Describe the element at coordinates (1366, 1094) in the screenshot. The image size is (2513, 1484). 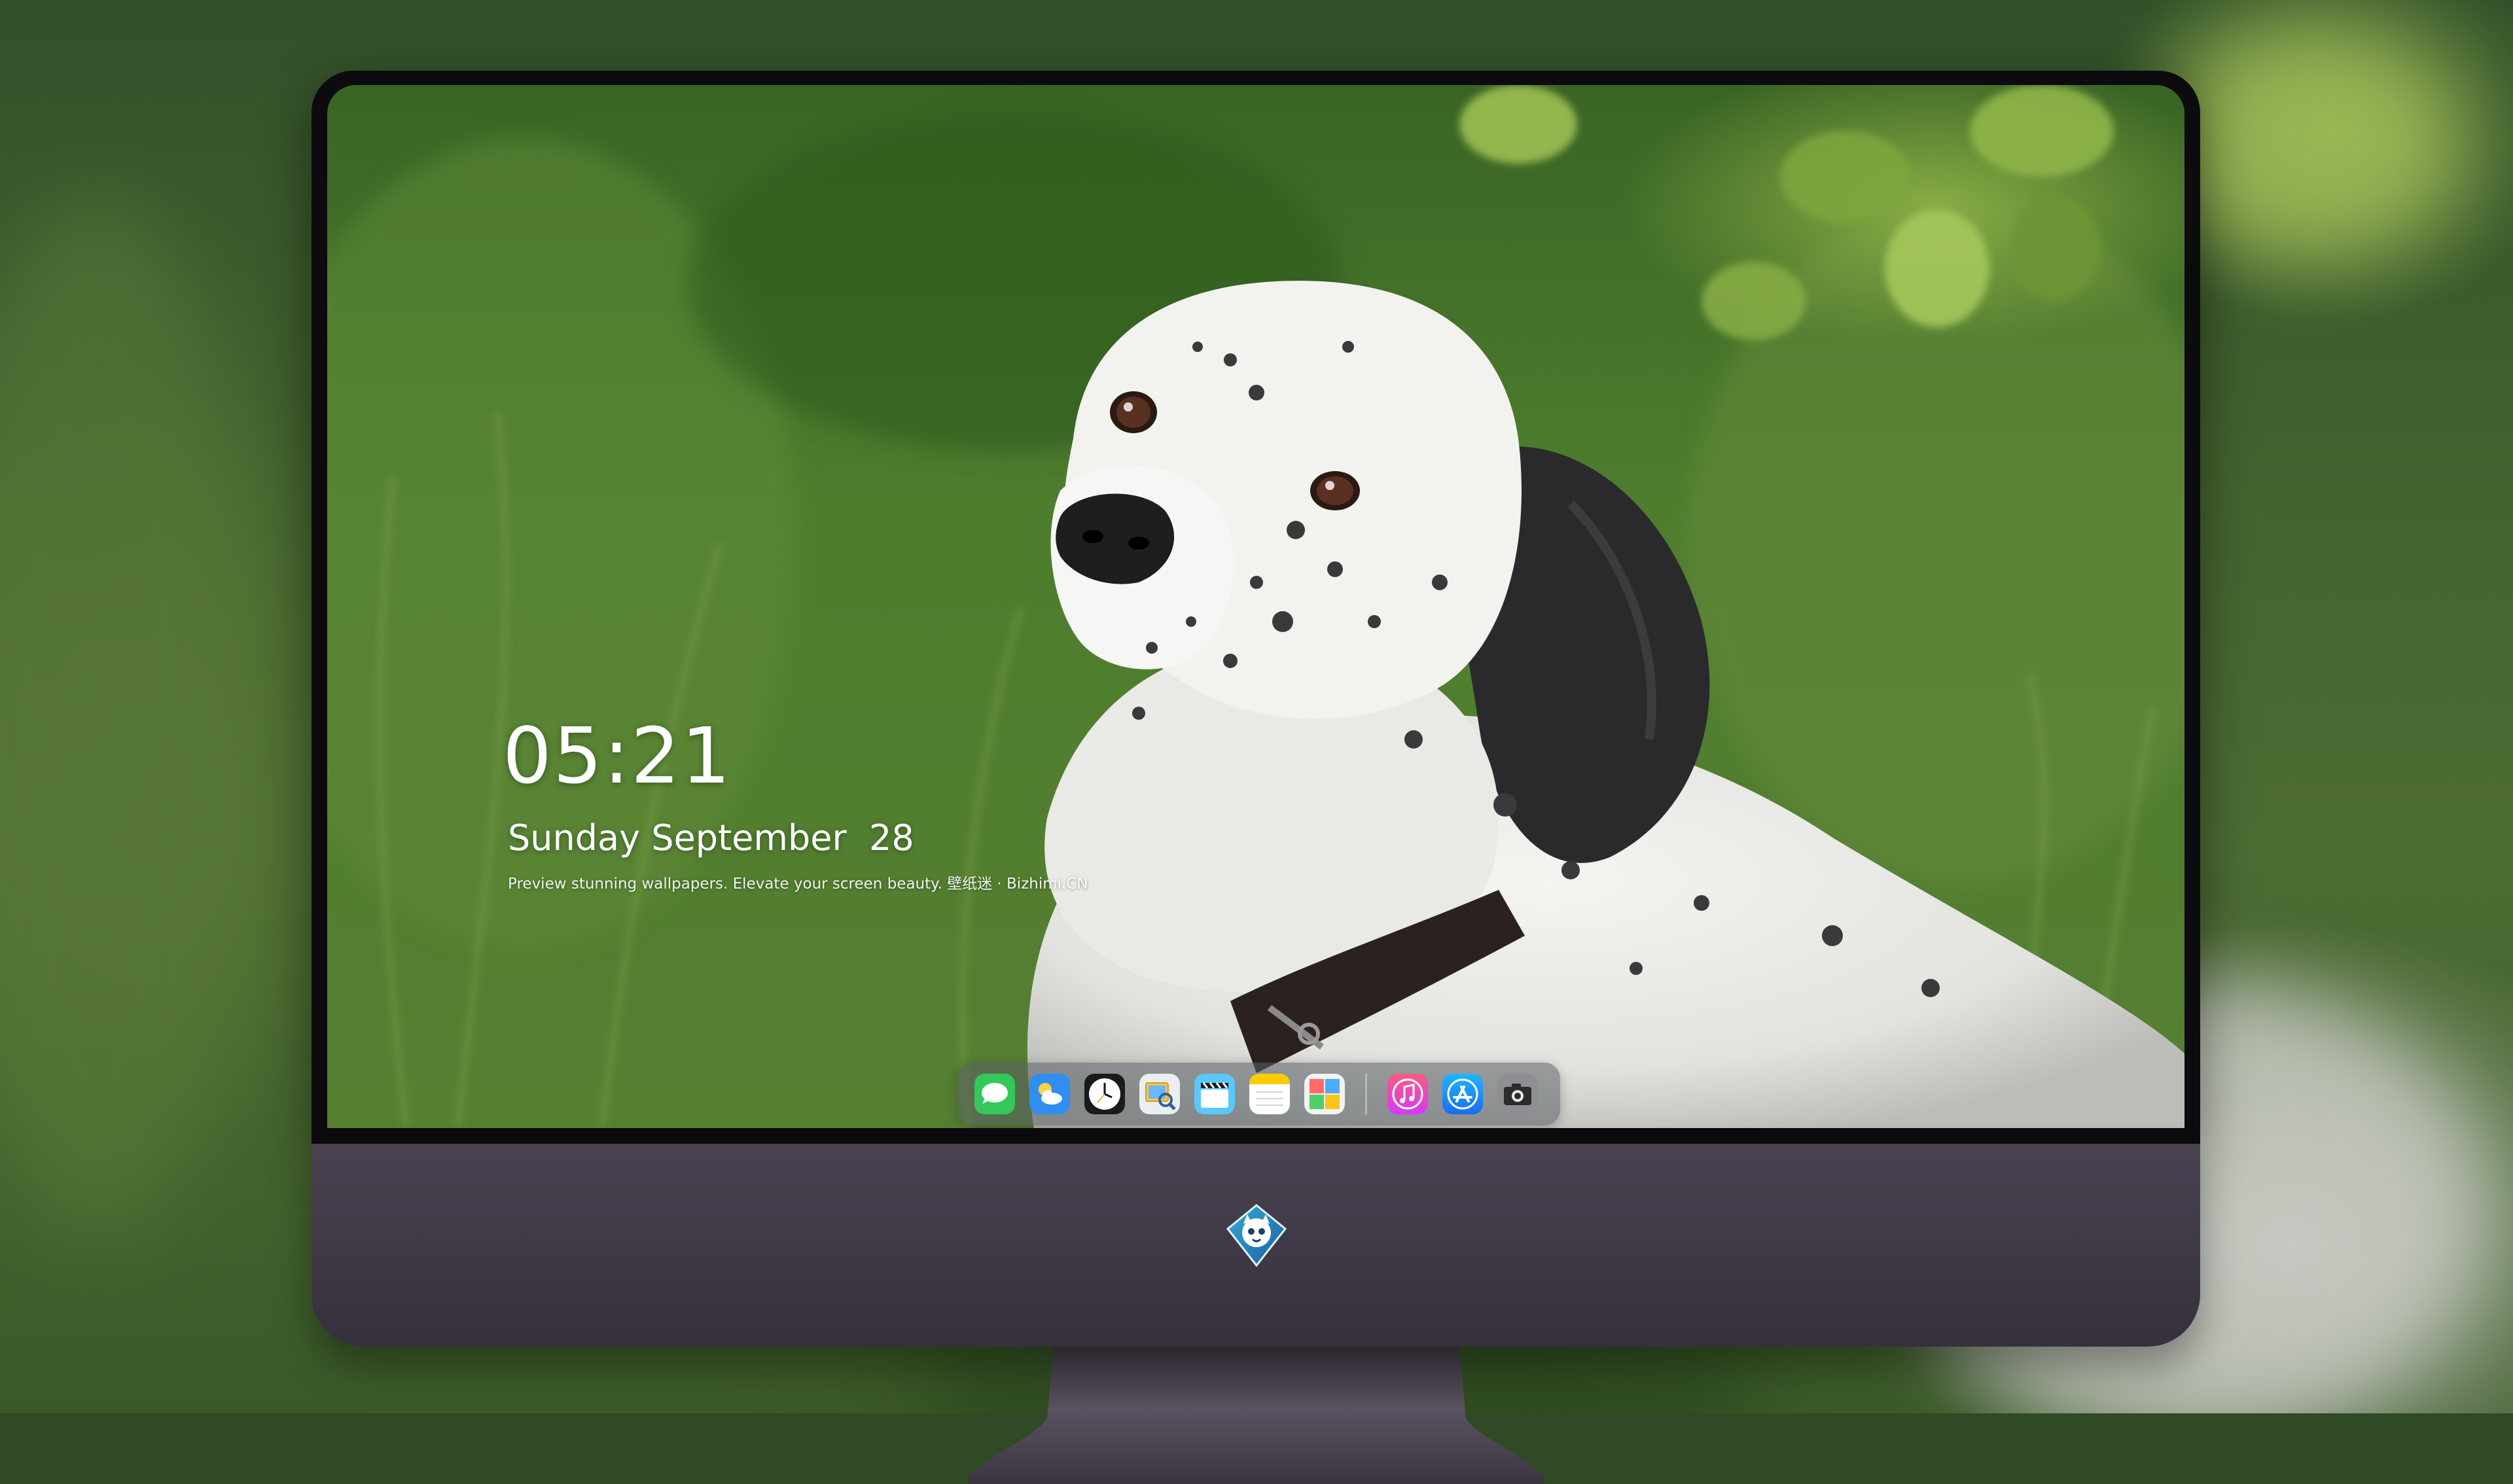
I see `dock-separator` at that location.